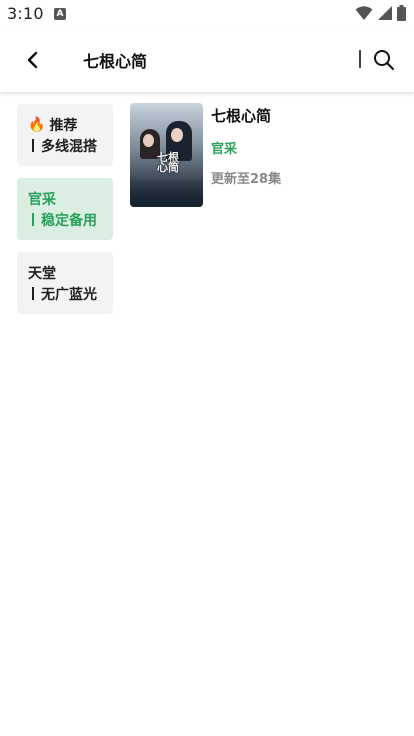  I want to click on source-desc: 多线混搭, so click(69, 146).